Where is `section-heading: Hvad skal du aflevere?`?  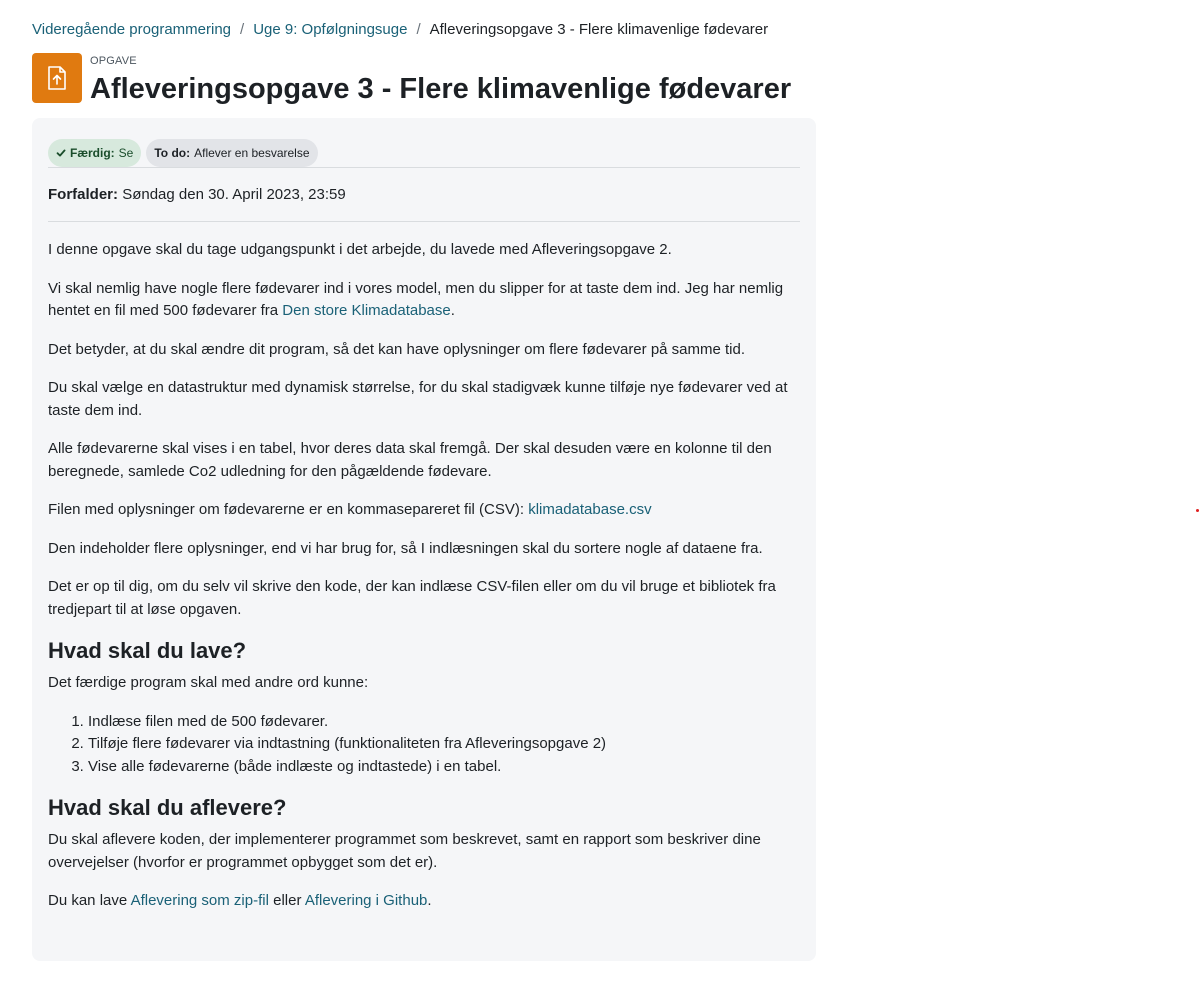 section-heading: Hvad skal du aflevere? is located at coordinates (167, 807).